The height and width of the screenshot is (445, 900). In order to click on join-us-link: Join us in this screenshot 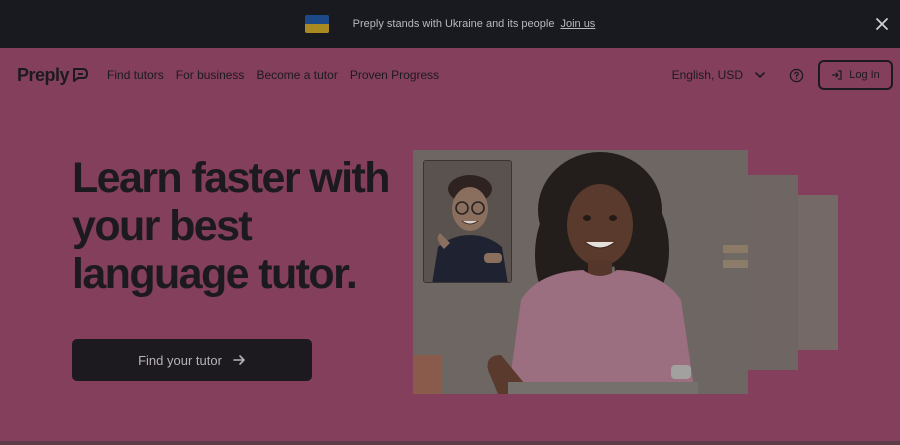, I will do `click(577, 24)`.